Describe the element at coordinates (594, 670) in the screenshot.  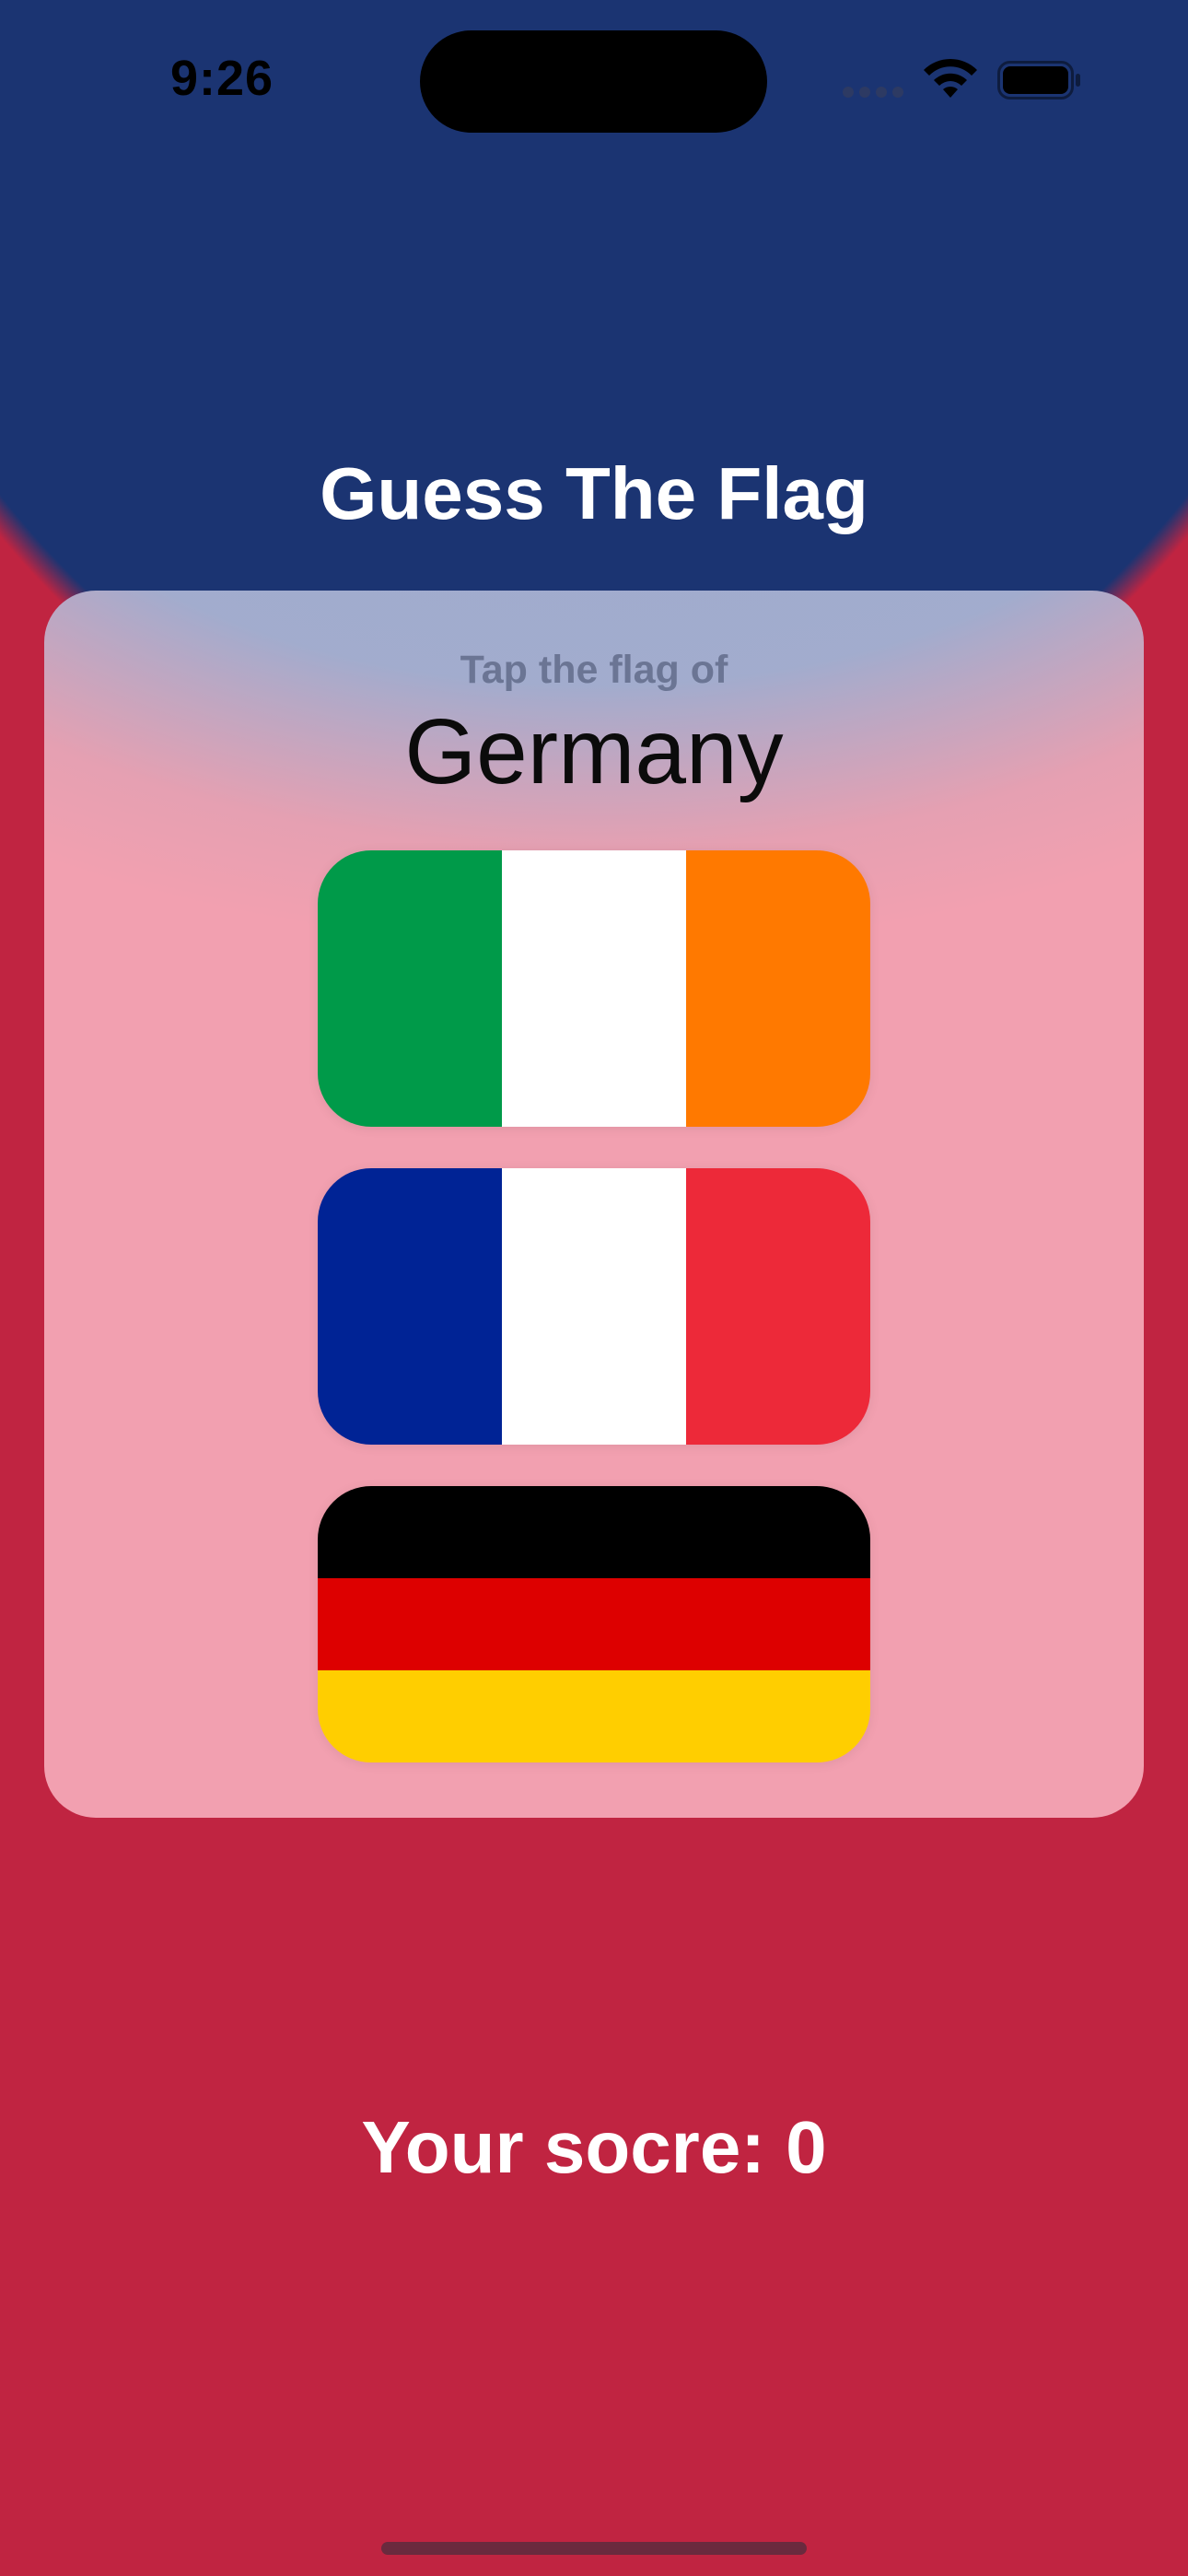
I see `prompt-label: Tap the flag of` at that location.